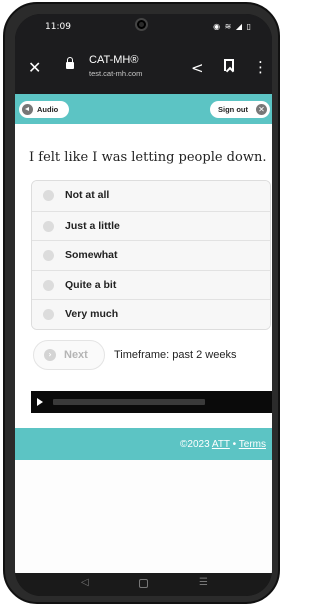 This screenshot has width=320, height=606. I want to click on audio-player, so click(151, 402).